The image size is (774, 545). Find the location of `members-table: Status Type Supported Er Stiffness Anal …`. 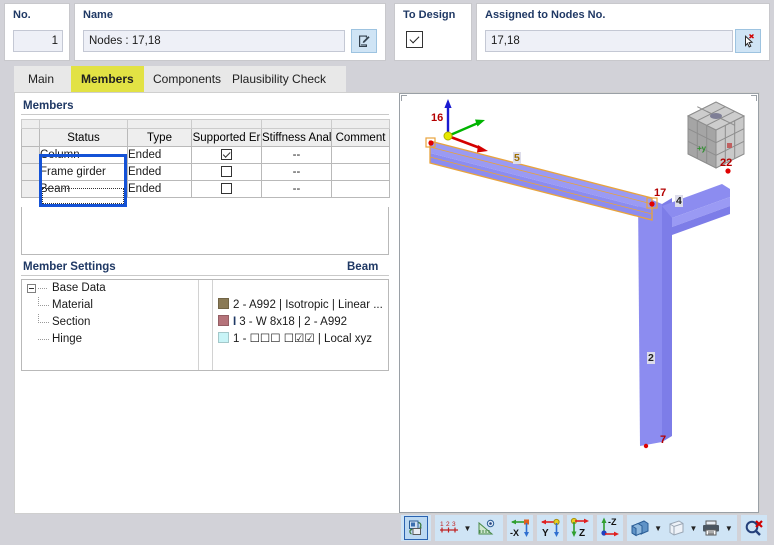

members-table: Status Type Supported Er Stiffness Anal … is located at coordinates (205, 158).